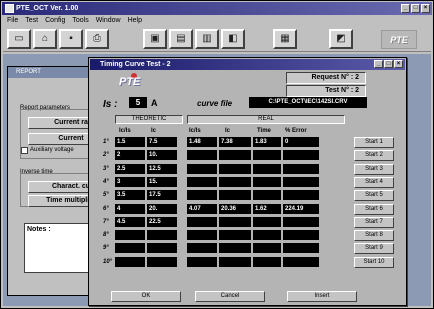 The height and width of the screenshot is (309, 434). Describe the element at coordinates (162, 222) in the screenshot. I see `grid-cell: 22.5` at that location.